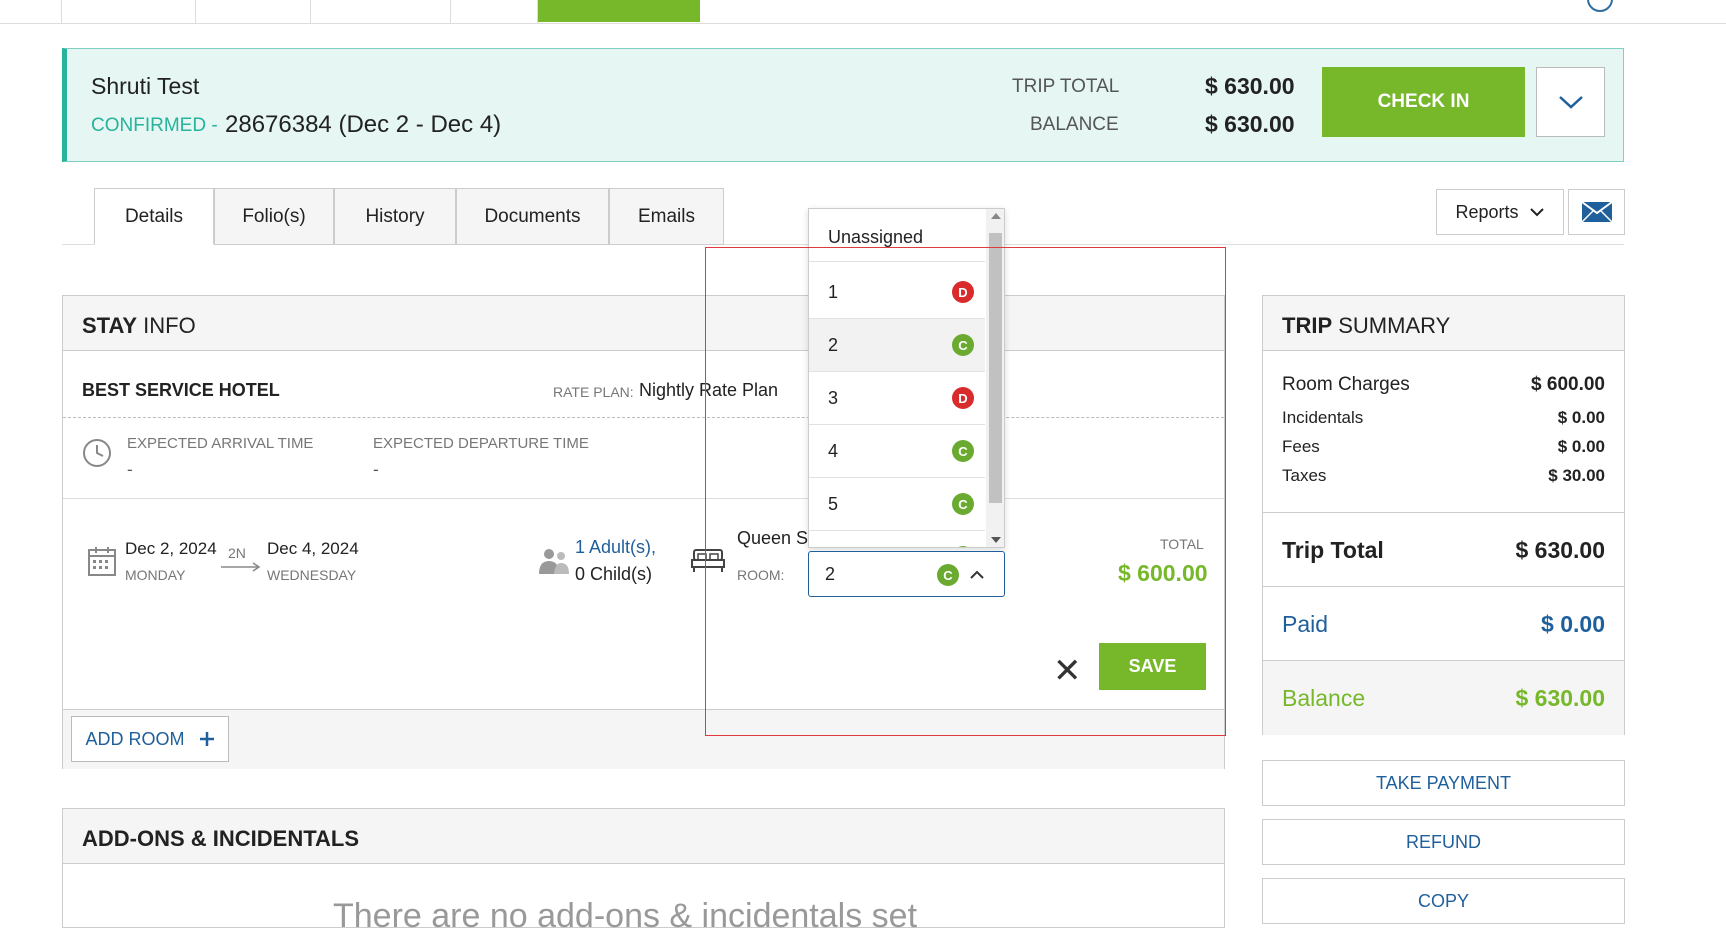 This screenshot has width=1726, height=936. What do you see at coordinates (1307, 325) in the screenshot?
I see `trip-summary-title-bold: TRIP` at bounding box center [1307, 325].